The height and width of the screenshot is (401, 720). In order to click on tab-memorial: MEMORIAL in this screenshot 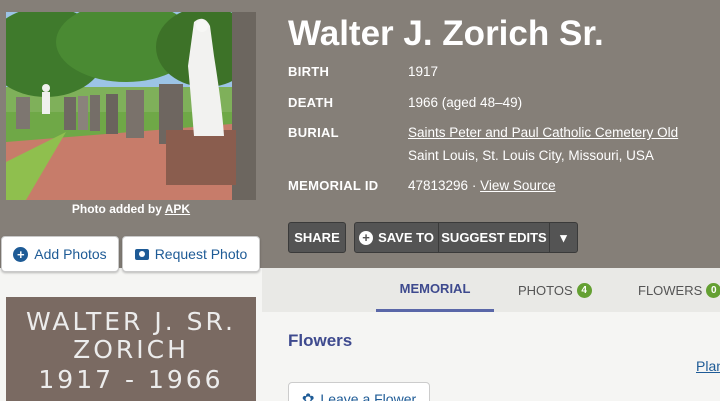, I will do `click(435, 290)`.